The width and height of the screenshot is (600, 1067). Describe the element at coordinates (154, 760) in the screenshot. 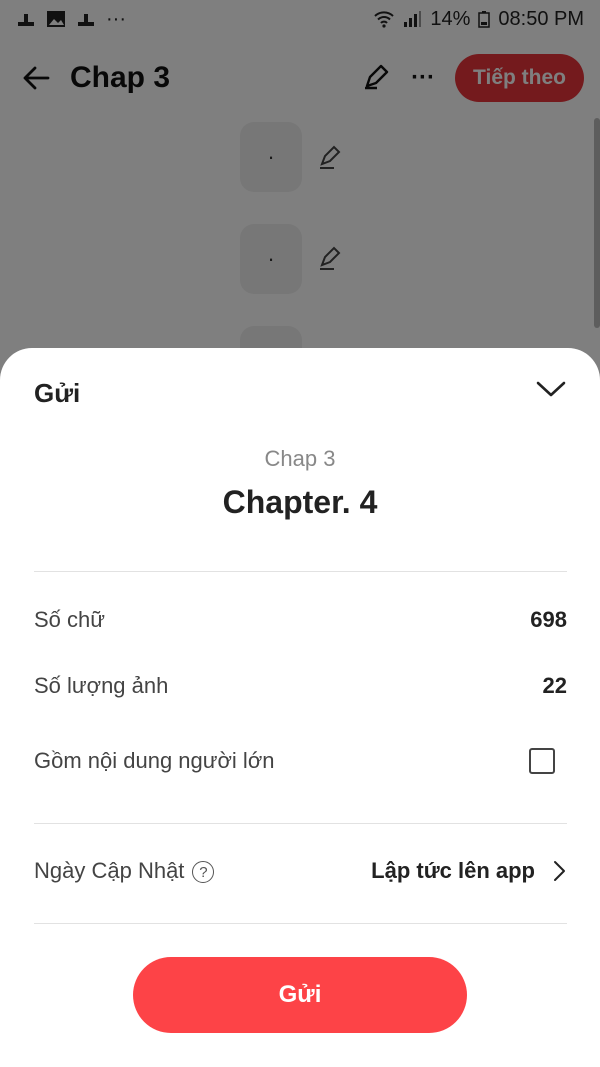

I see `adult-content-label: Gồm nội dung người lớn` at that location.